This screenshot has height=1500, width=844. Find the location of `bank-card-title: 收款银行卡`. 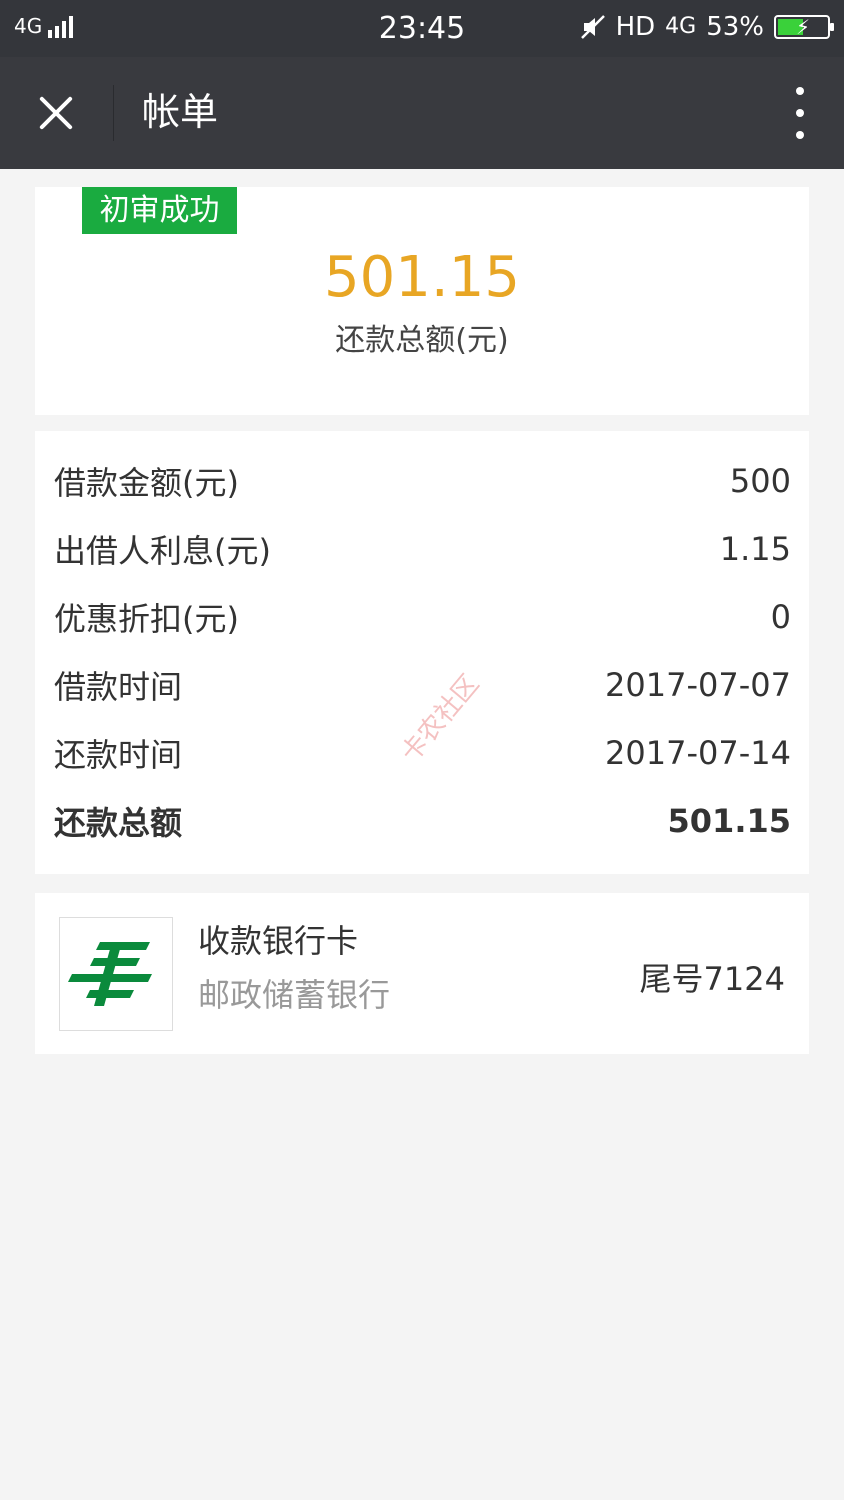

bank-card-title: 收款银行卡 is located at coordinates (278, 941).